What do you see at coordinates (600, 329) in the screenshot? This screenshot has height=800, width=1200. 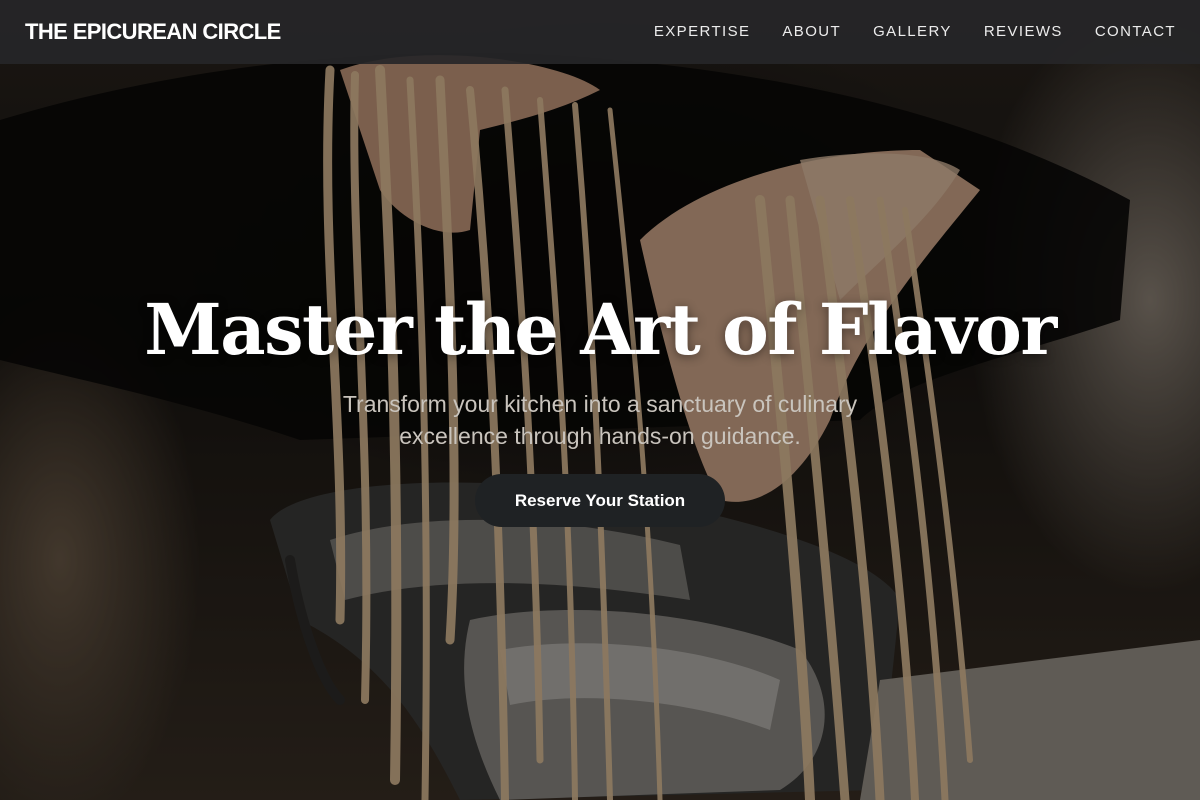 I see `hero-title: Master the Art of Flavor` at bounding box center [600, 329].